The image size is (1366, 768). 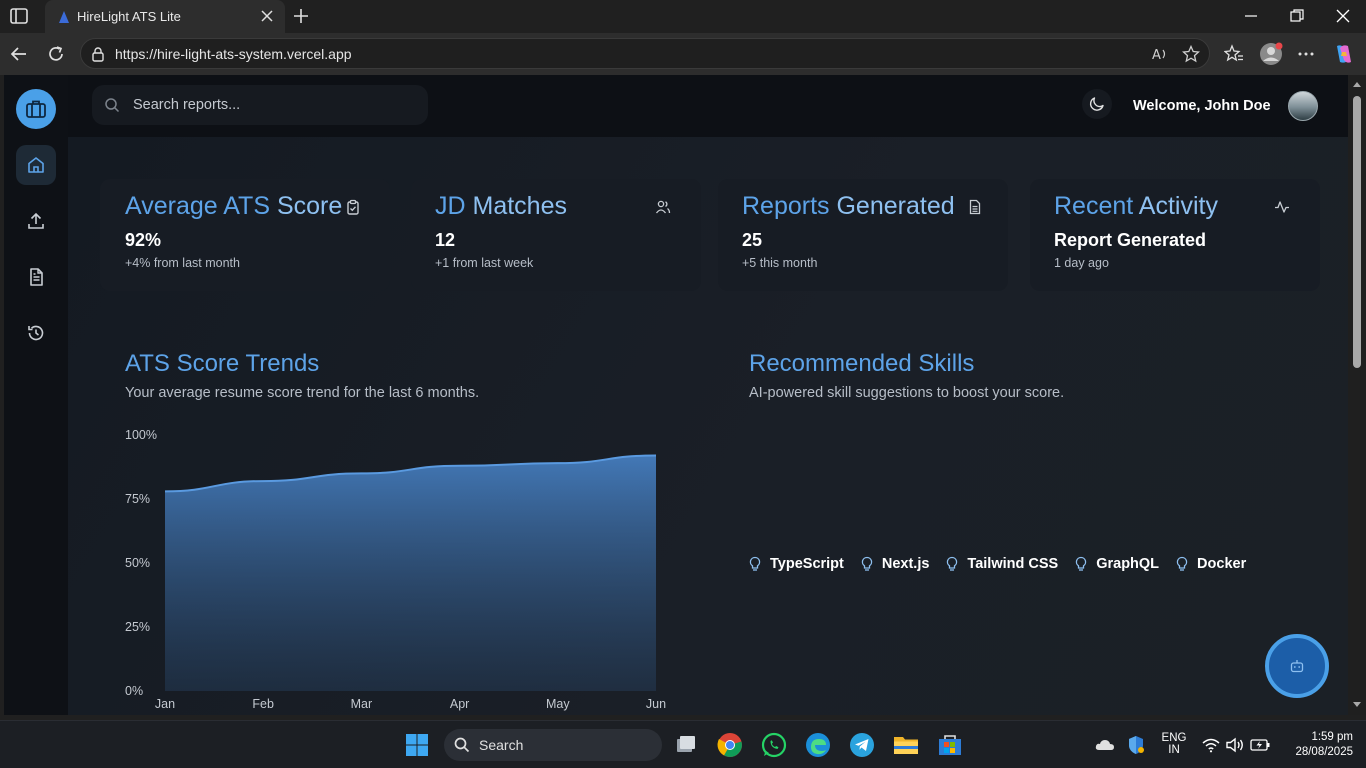 I want to click on browser-tab-active: HireLight ATS Lite, so click(x=165, y=16).